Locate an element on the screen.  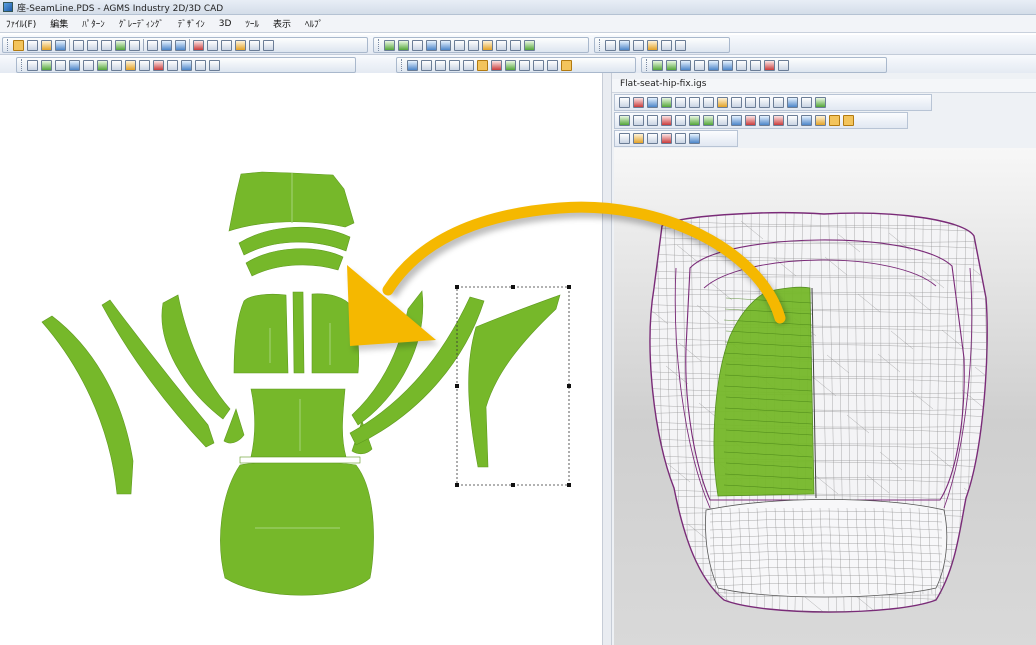
dart-icon is located at coordinates (158, 65).